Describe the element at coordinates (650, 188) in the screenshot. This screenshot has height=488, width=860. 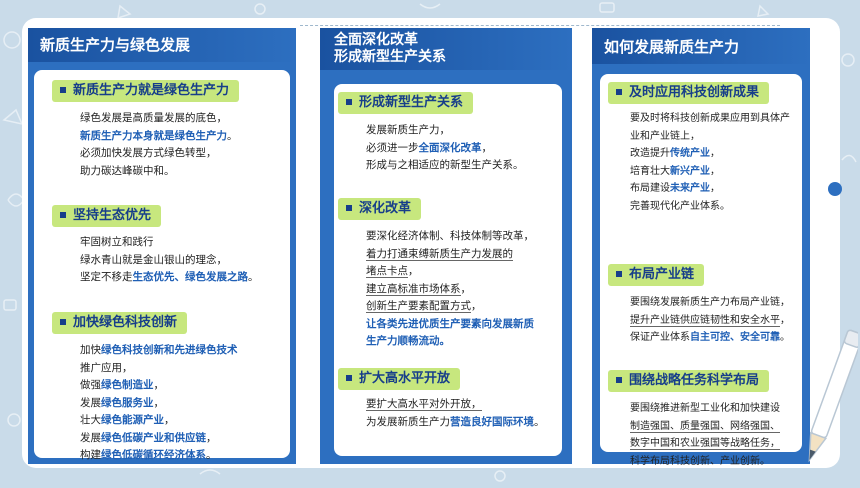
I see `text-segment: 布局建设` at that location.